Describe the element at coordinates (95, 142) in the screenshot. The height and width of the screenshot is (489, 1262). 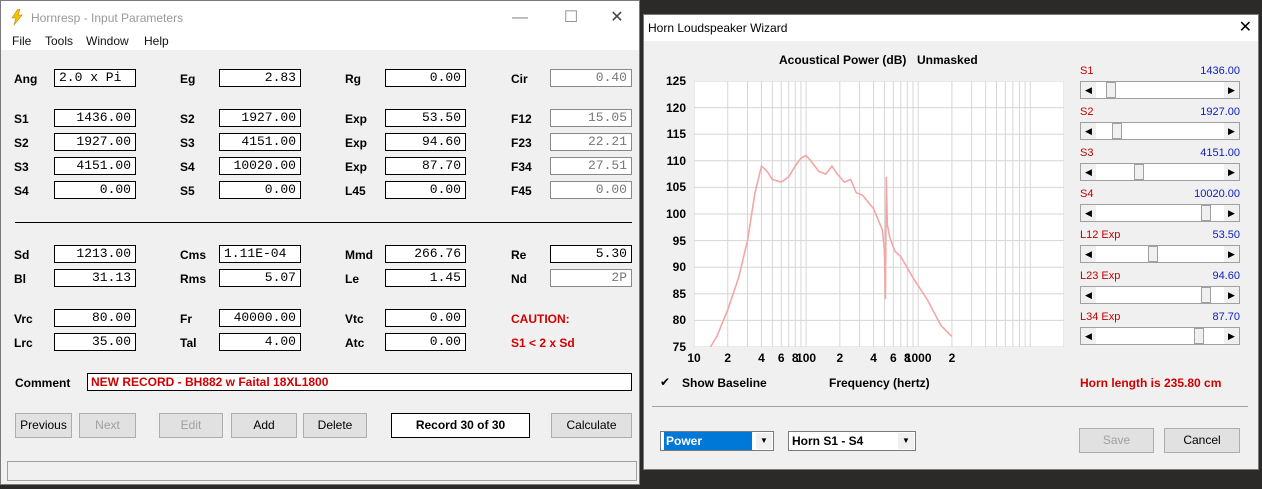
I see `field-s2b: 1927.00` at that location.